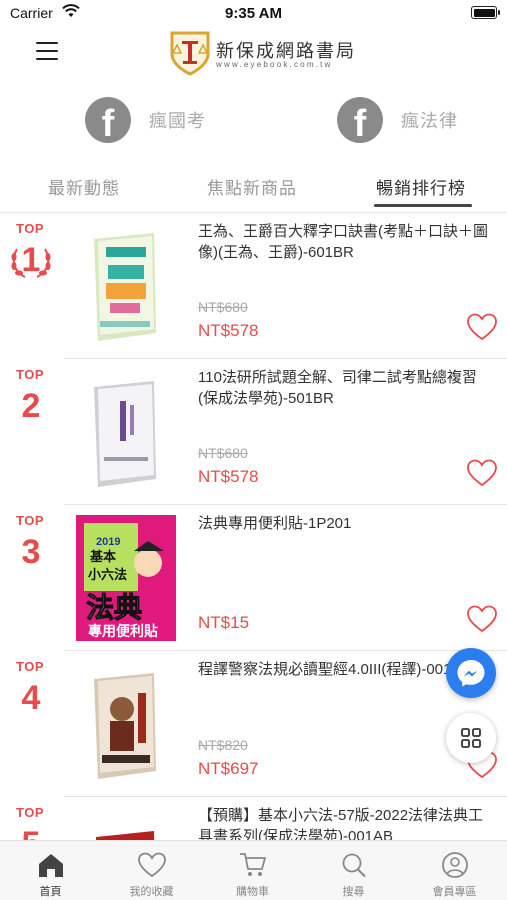  What do you see at coordinates (253, 864) in the screenshot?
I see `cart-icon` at bounding box center [253, 864].